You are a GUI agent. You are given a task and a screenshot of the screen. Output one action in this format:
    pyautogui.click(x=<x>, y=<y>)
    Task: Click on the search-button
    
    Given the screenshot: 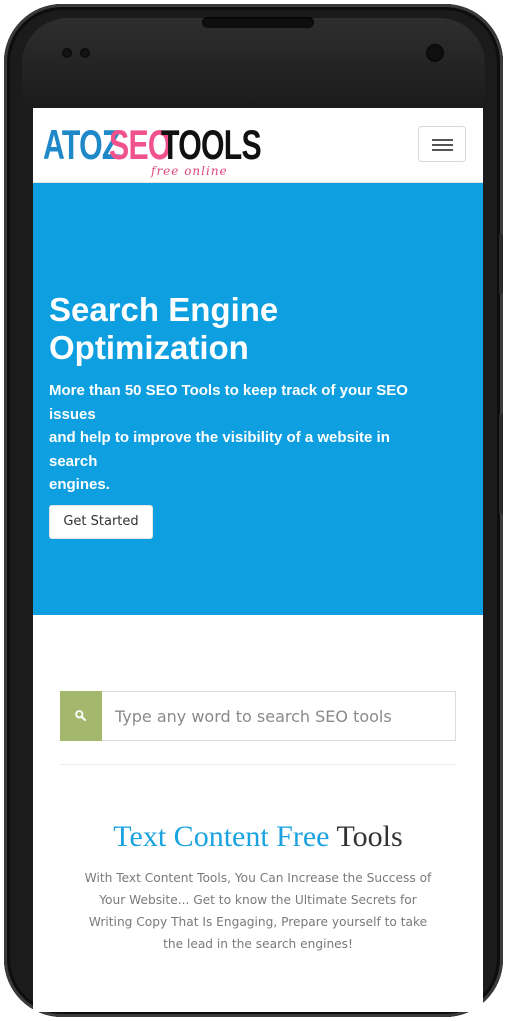 What is the action you would take?
    pyautogui.click(x=81, y=716)
    